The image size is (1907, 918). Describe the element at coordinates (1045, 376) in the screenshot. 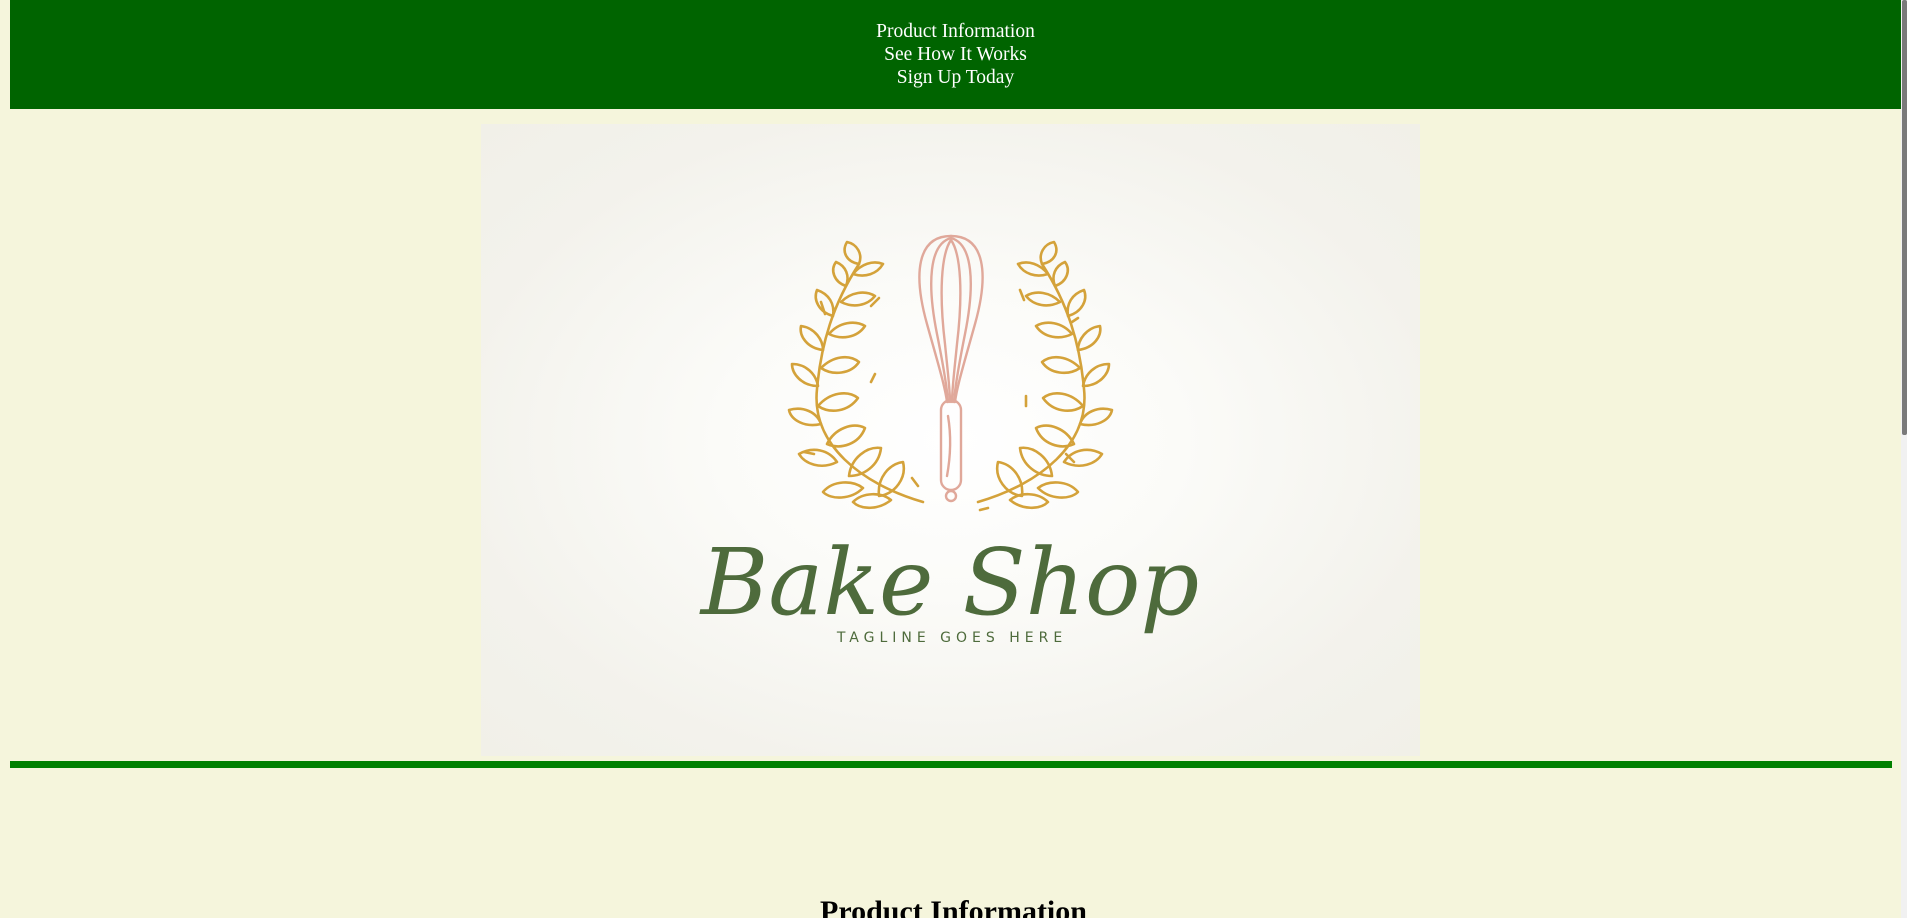

I see `wheat-wreath-right-icon` at that location.